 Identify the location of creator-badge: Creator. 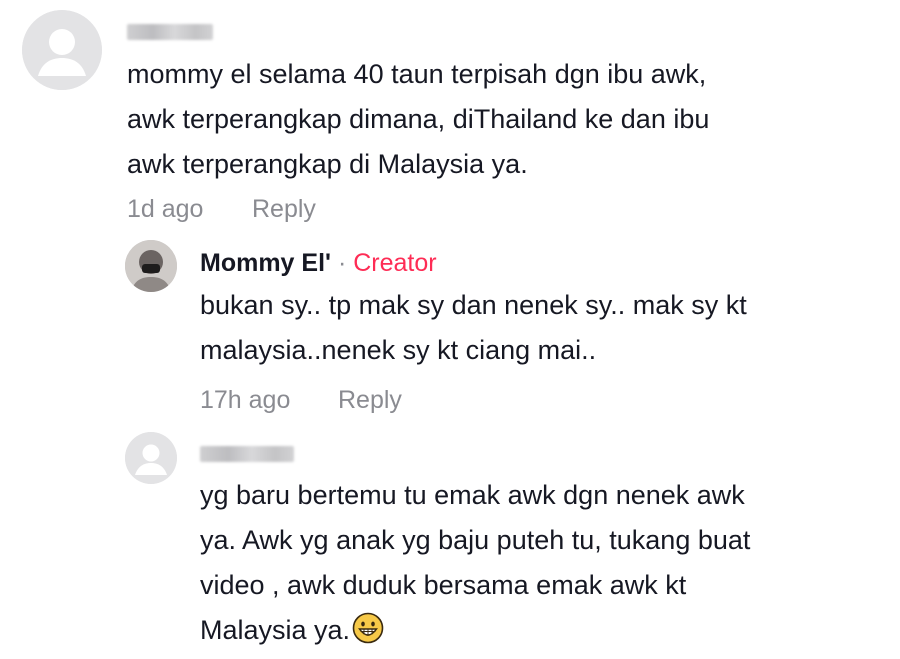
(395, 263).